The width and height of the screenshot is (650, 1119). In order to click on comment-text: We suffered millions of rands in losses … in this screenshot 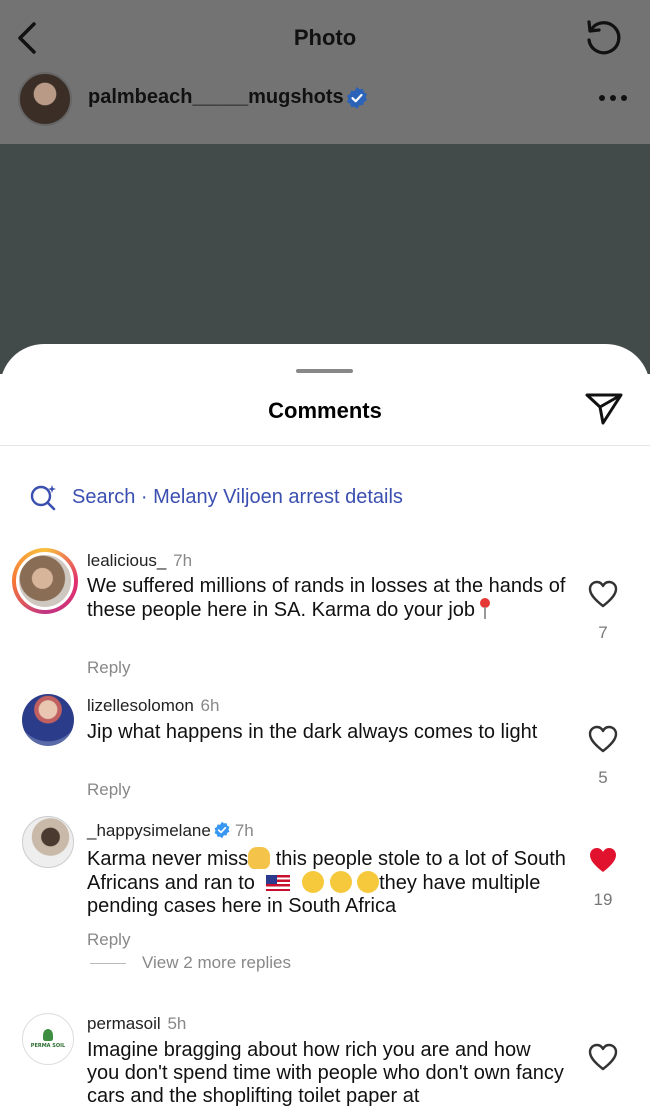, I will do `click(326, 598)`.